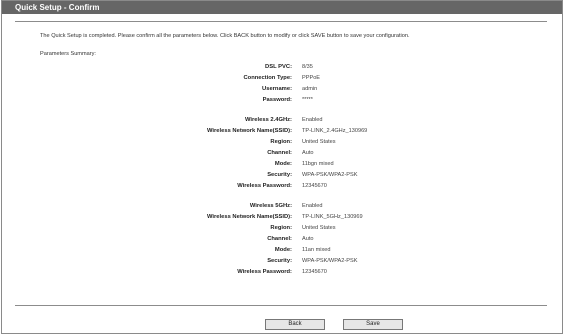 The image size is (565, 336). What do you see at coordinates (335, 131) in the screenshot?
I see `row-value: TP-LINK_2.4GHz_130969` at bounding box center [335, 131].